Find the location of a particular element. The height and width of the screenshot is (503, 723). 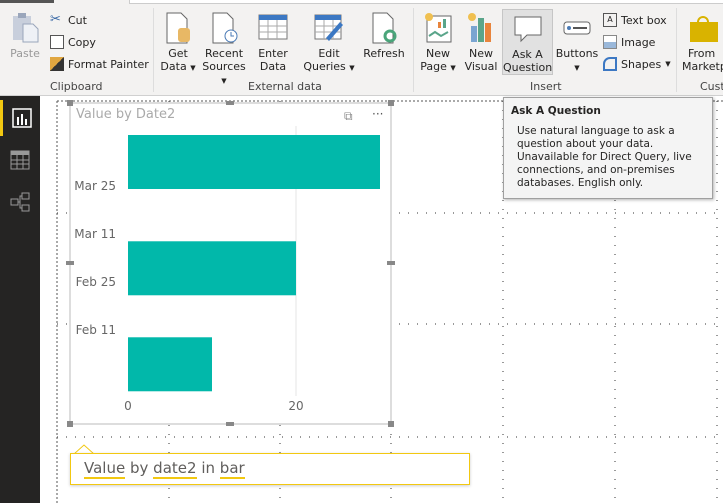

get-data-button: Get Data ▼ is located at coordinates (178, 43).